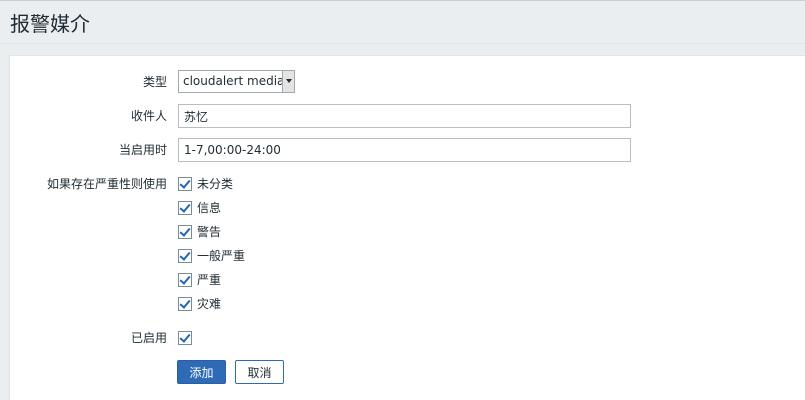 This screenshot has width=805, height=400. Describe the element at coordinates (404, 150) in the screenshot. I see `when-active-input` at that location.